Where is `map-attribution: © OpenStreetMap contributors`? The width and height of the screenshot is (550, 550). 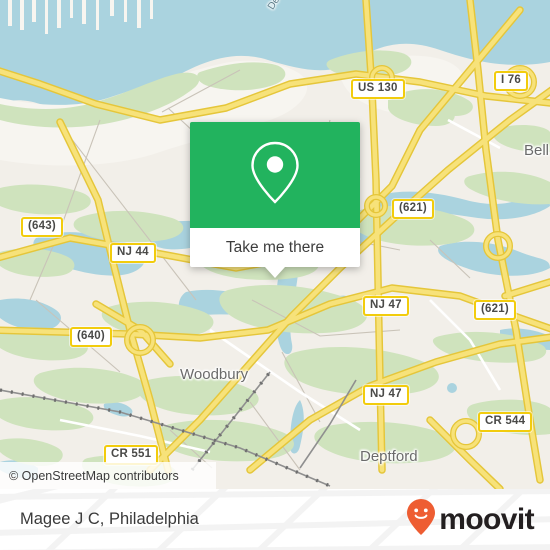
map-attribution: © OpenStreetMap contributors is located at coordinates (108, 475).